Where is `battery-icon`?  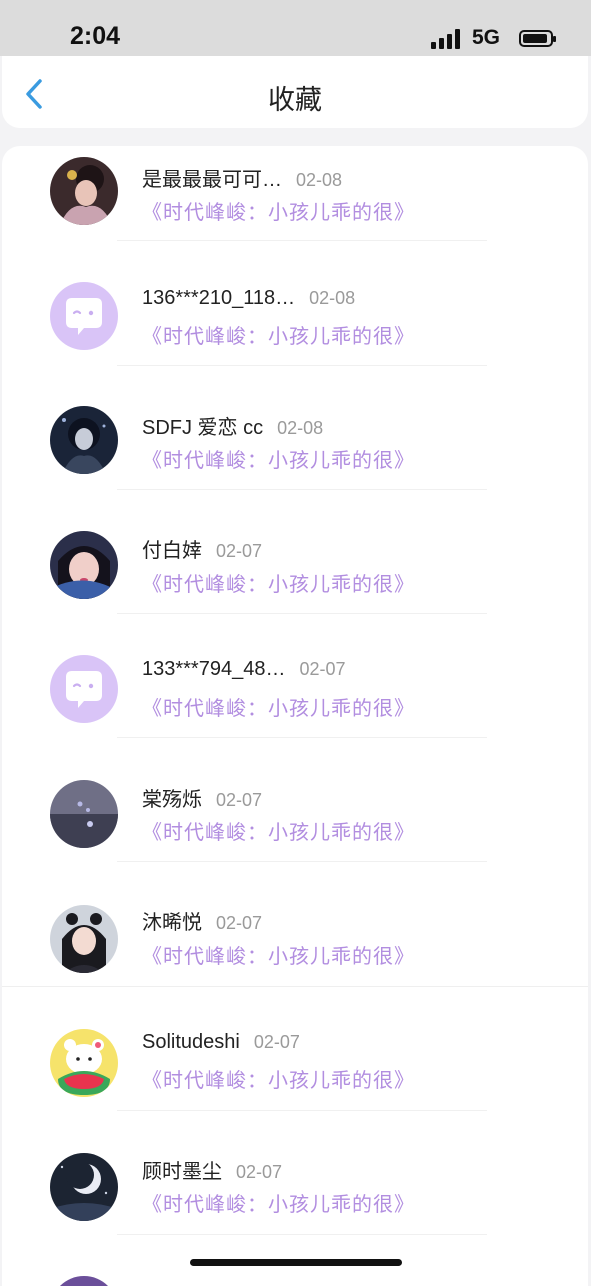 battery-icon is located at coordinates (537, 38).